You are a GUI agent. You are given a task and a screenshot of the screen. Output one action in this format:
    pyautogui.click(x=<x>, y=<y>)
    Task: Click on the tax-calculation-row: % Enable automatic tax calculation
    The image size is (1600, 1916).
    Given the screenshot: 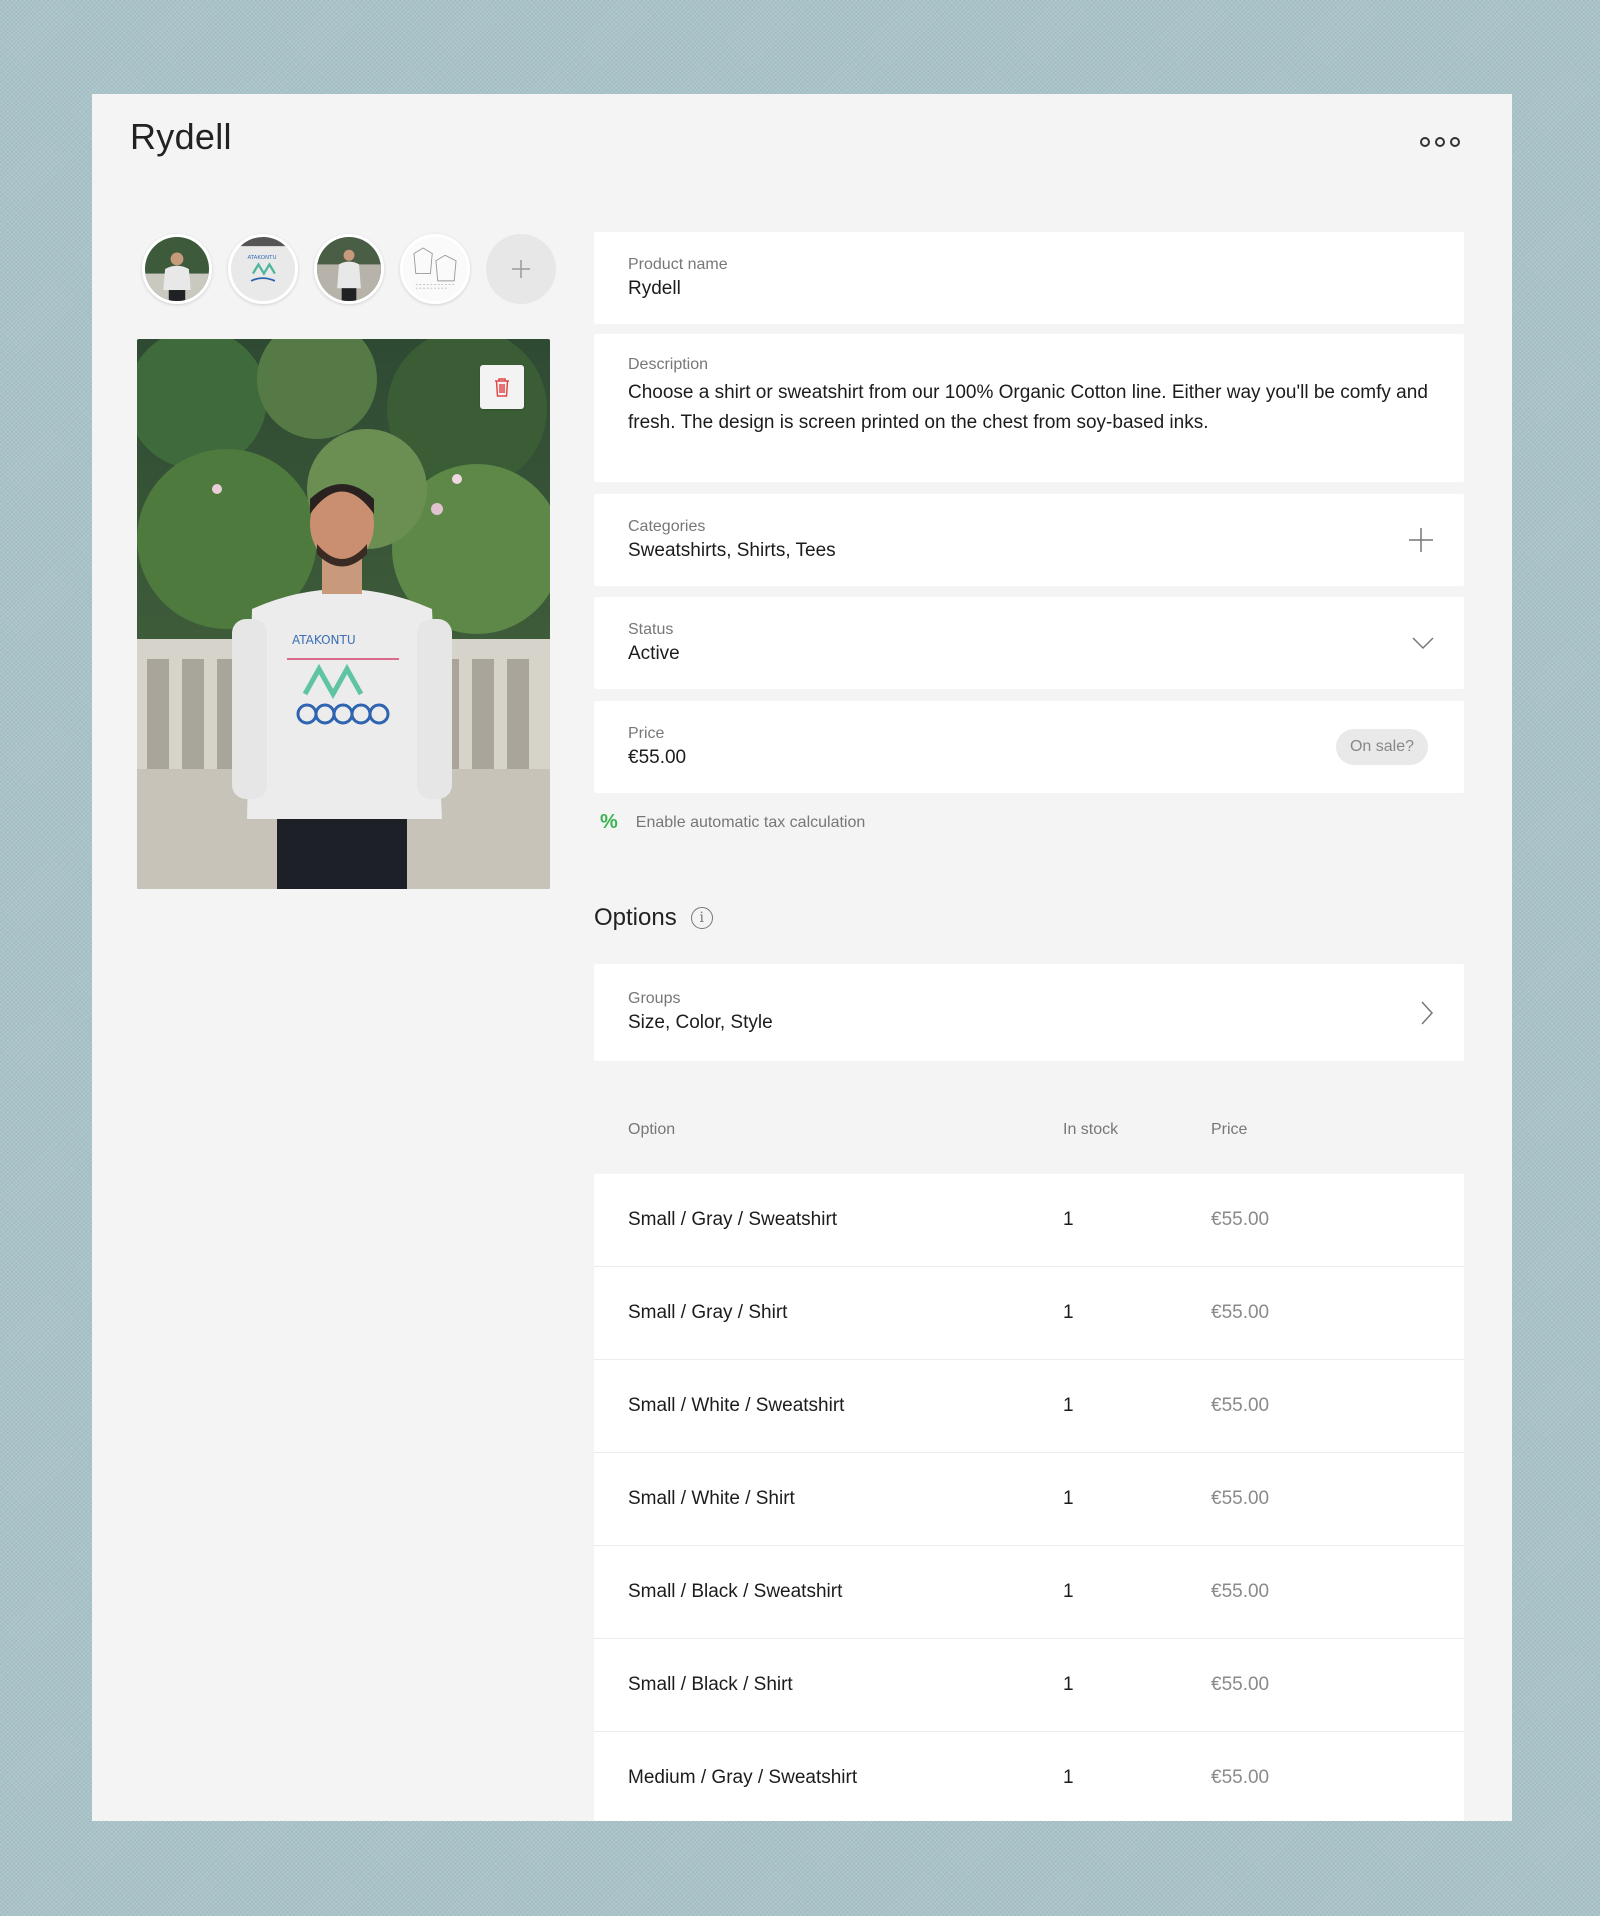 What is the action you would take?
    pyautogui.click(x=732, y=822)
    